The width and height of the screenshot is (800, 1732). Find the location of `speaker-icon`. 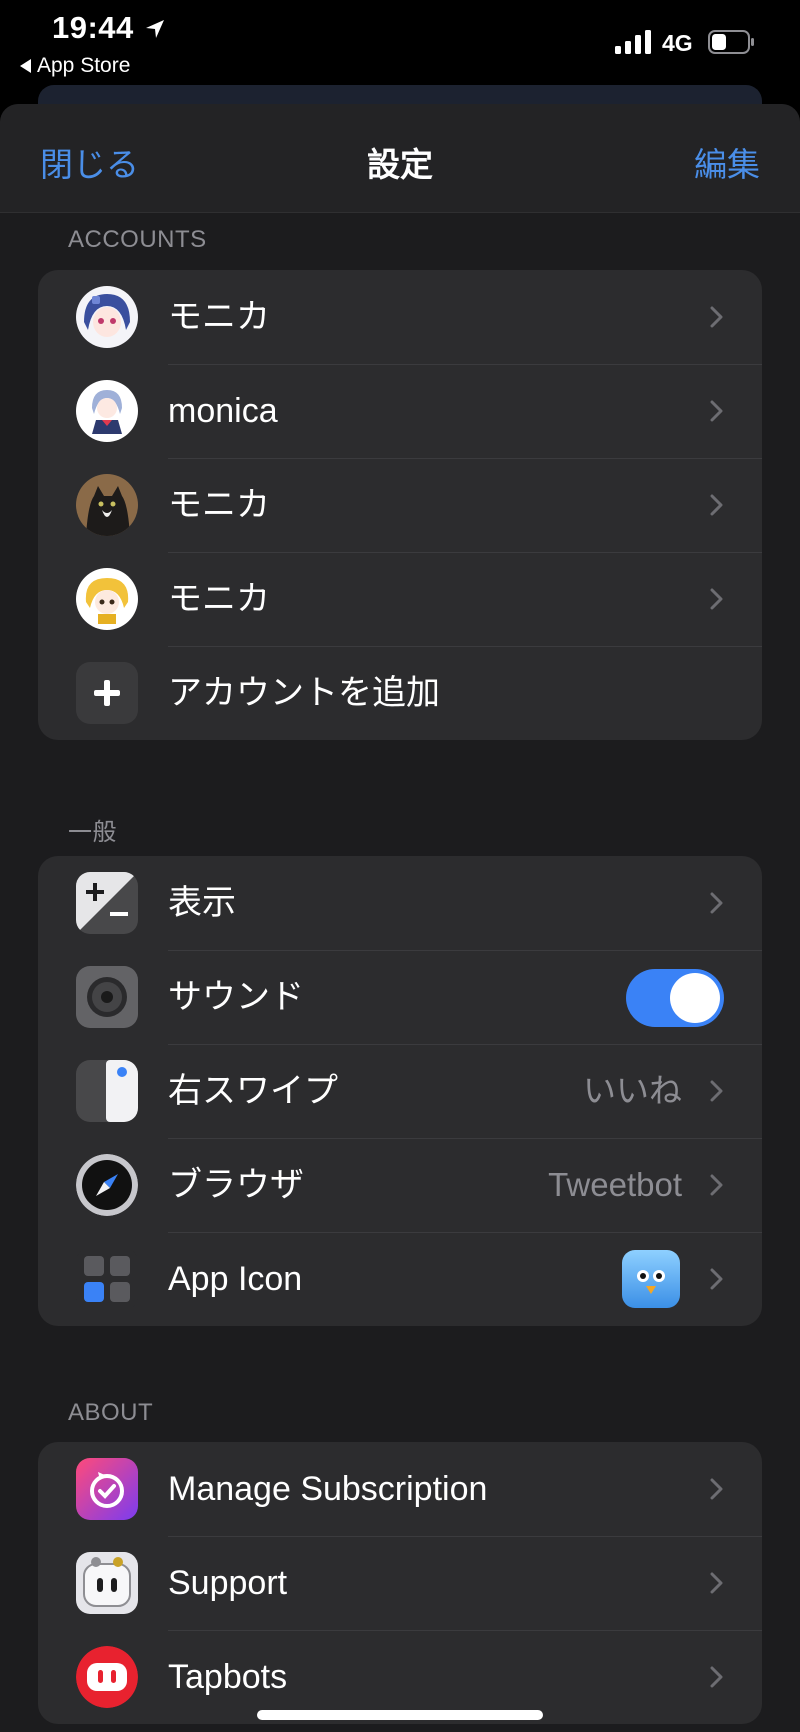

speaker-icon is located at coordinates (107, 997).